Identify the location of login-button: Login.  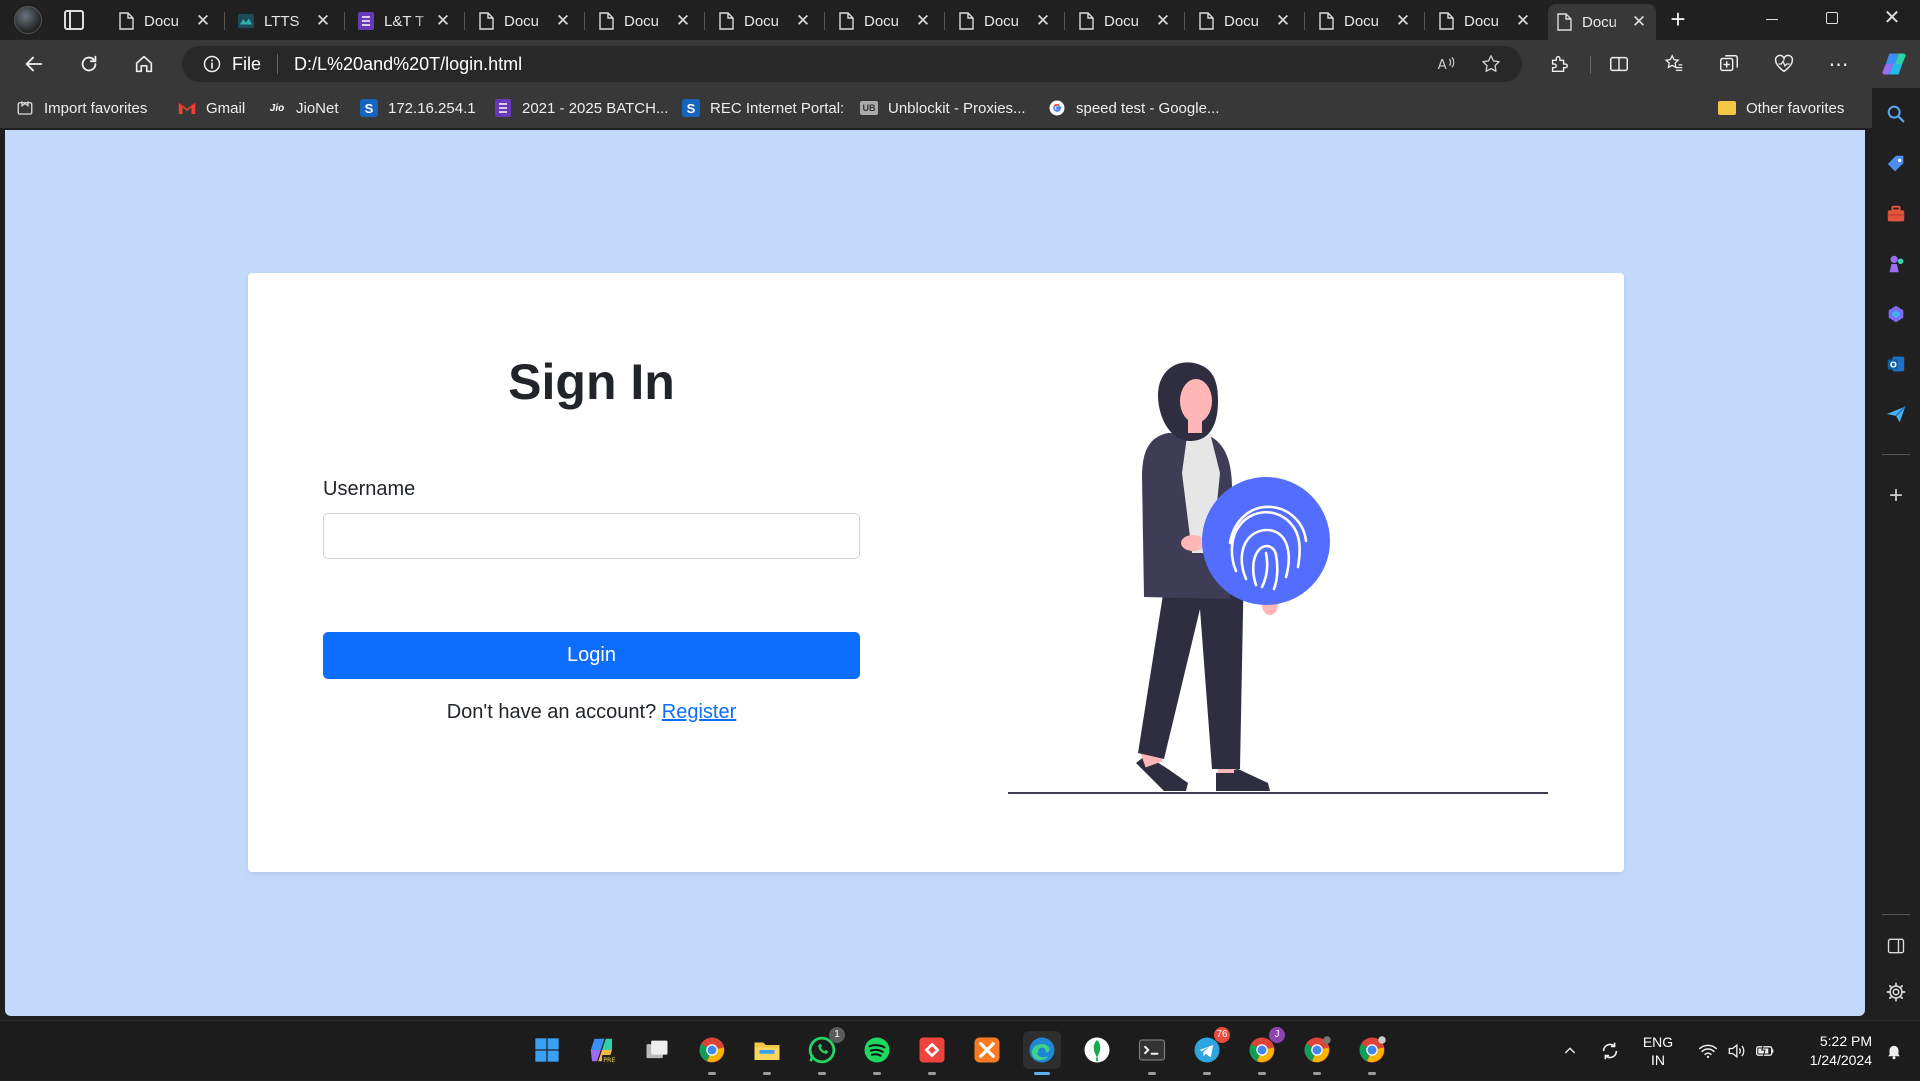
(591, 655).